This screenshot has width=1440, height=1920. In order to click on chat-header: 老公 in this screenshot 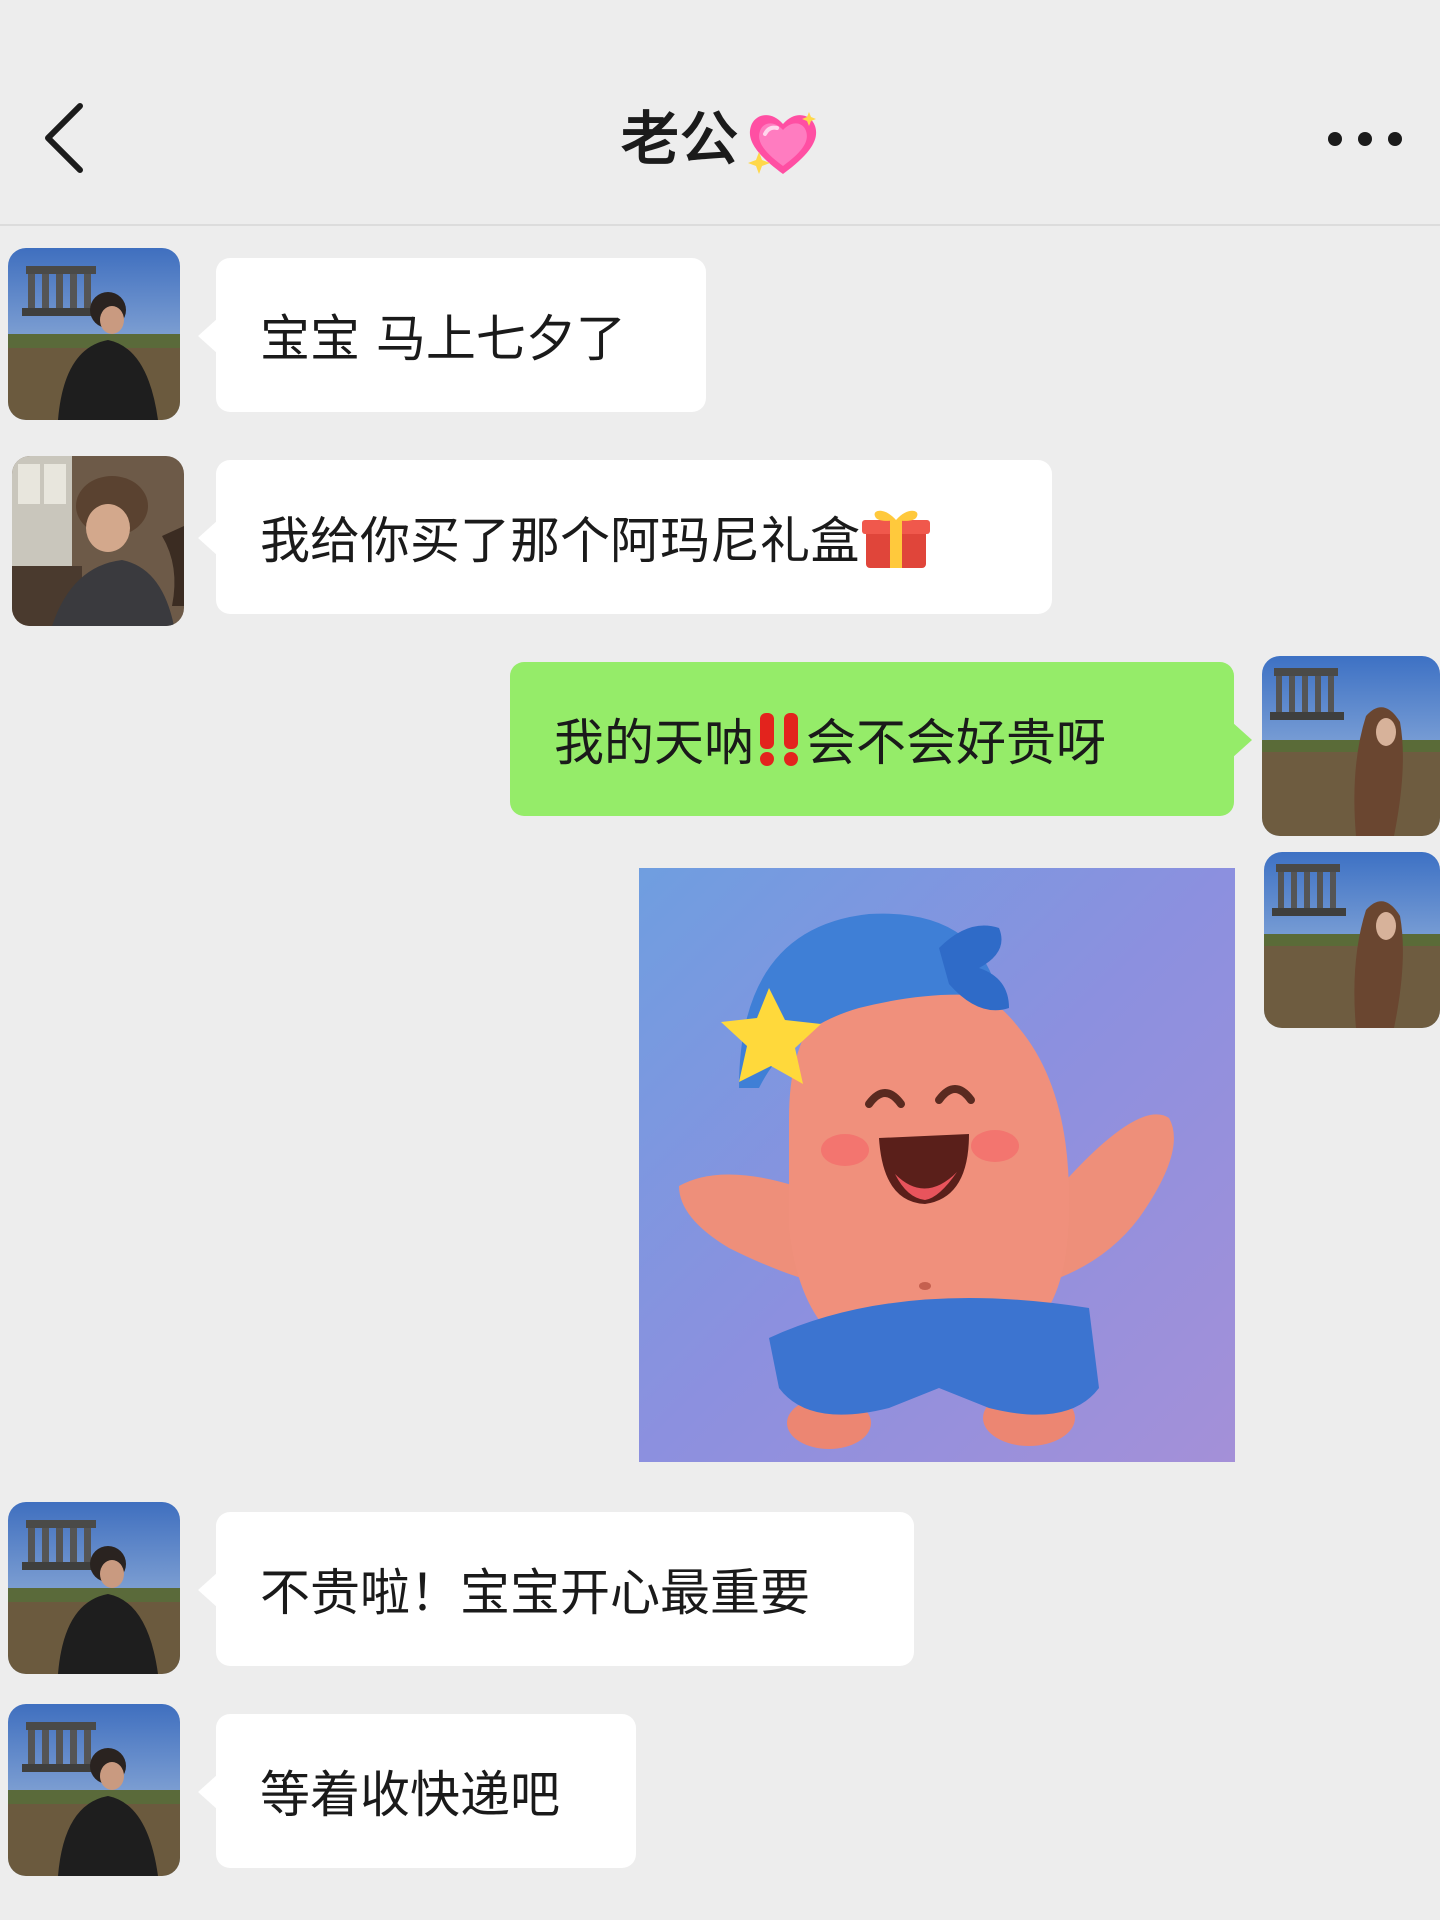, I will do `click(720, 113)`.